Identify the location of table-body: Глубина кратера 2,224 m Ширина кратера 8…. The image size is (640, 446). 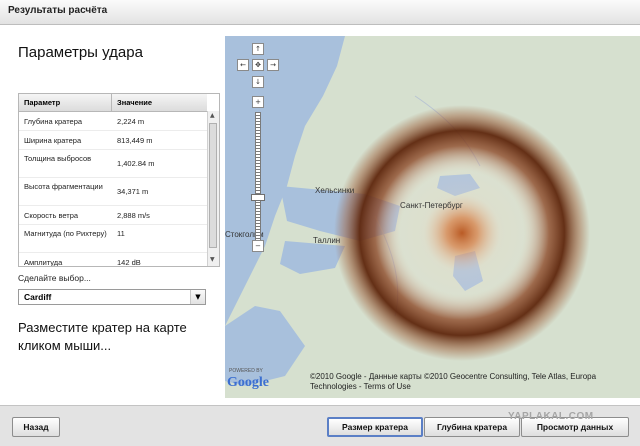
(113, 189).